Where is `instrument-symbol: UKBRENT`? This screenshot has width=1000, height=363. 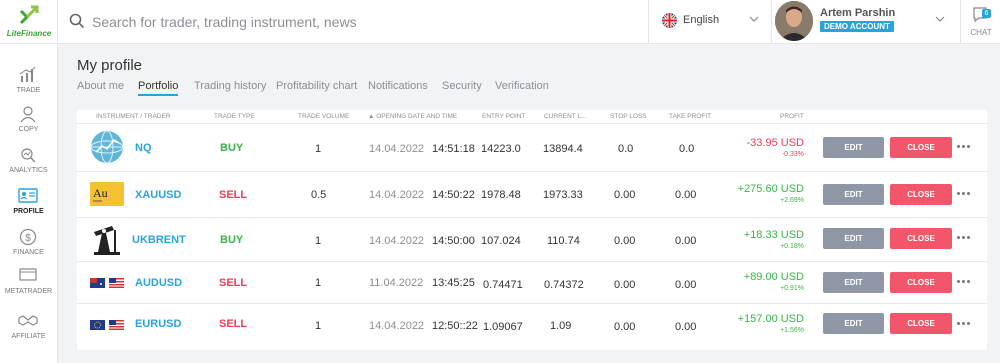
instrument-symbol: UKBRENT is located at coordinates (159, 240).